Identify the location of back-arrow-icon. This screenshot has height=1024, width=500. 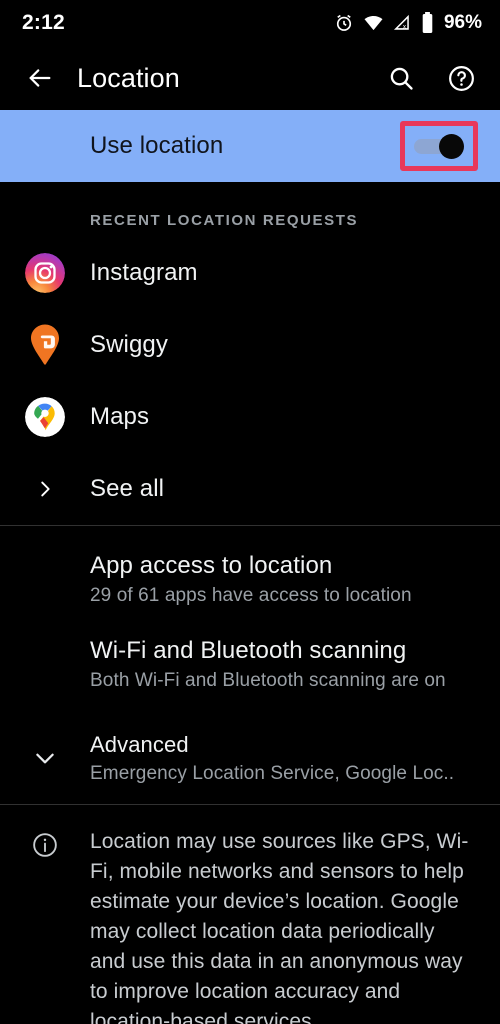
(40, 78).